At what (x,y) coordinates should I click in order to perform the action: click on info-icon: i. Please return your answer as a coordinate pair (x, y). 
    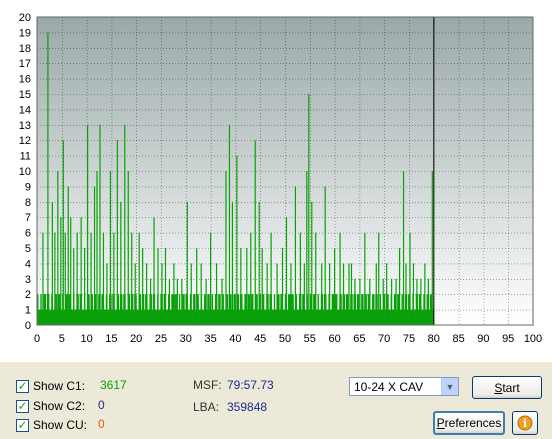
    Looking at the image, I should click on (525, 423).